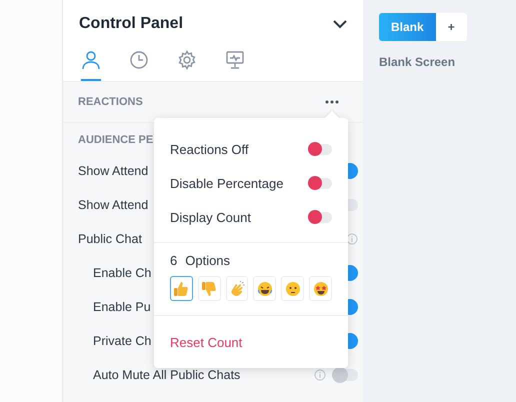  Describe the element at coordinates (210, 217) in the screenshot. I see `option-label: Display Count` at that location.